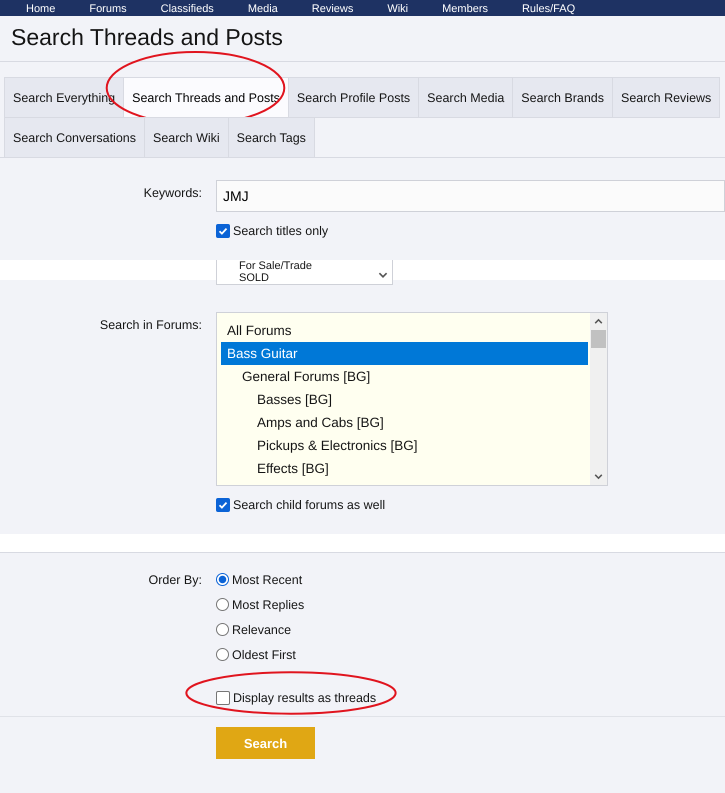 The image size is (725, 793). Describe the element at coordinates (175, 580) in the screenshot. I see `field-label: Order By:` at that location.